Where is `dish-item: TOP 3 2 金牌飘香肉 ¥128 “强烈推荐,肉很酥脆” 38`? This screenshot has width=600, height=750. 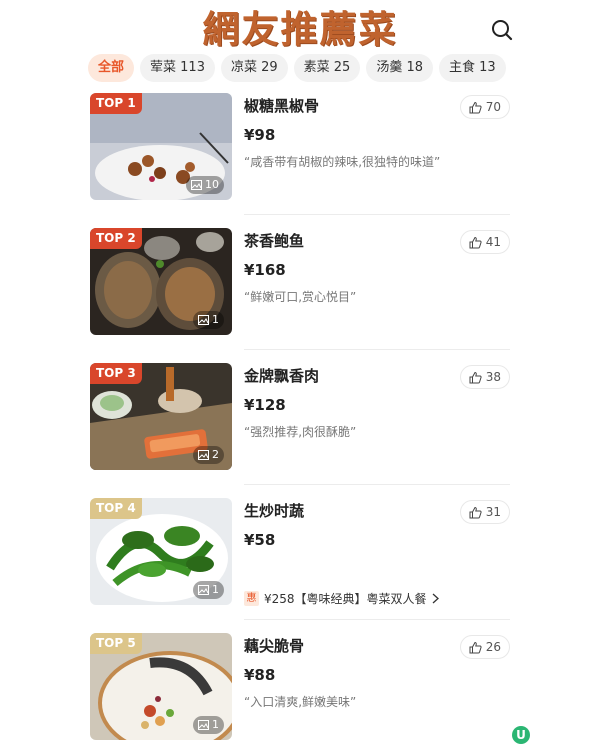 dish-item: TOP 3 2 金牌飘香肉 ¥128 “强烈推荐,肉很酥脆” 38 is located at coordinates (300, 430).